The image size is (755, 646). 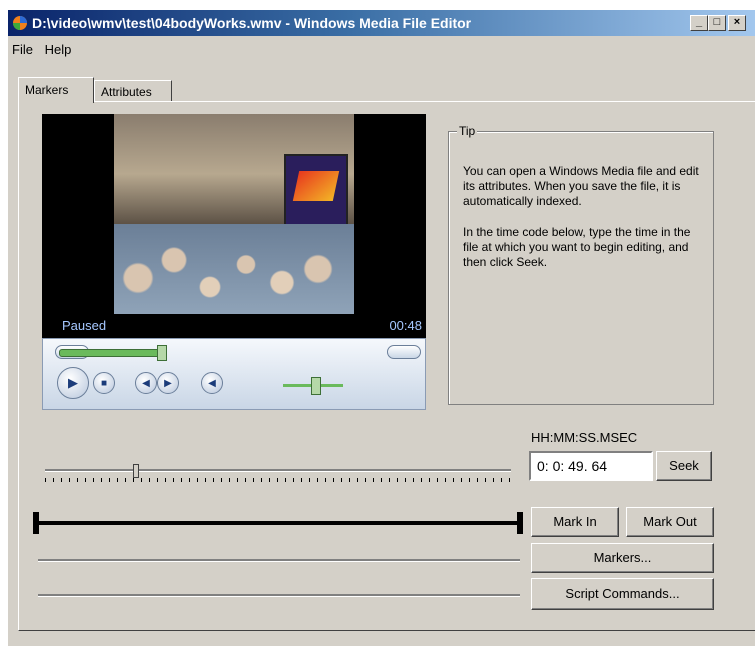 What do you see at coordinates (575, 522) in the screenshot?
I see `mark-in-button: Mark In` at bounding box center [575, 522].